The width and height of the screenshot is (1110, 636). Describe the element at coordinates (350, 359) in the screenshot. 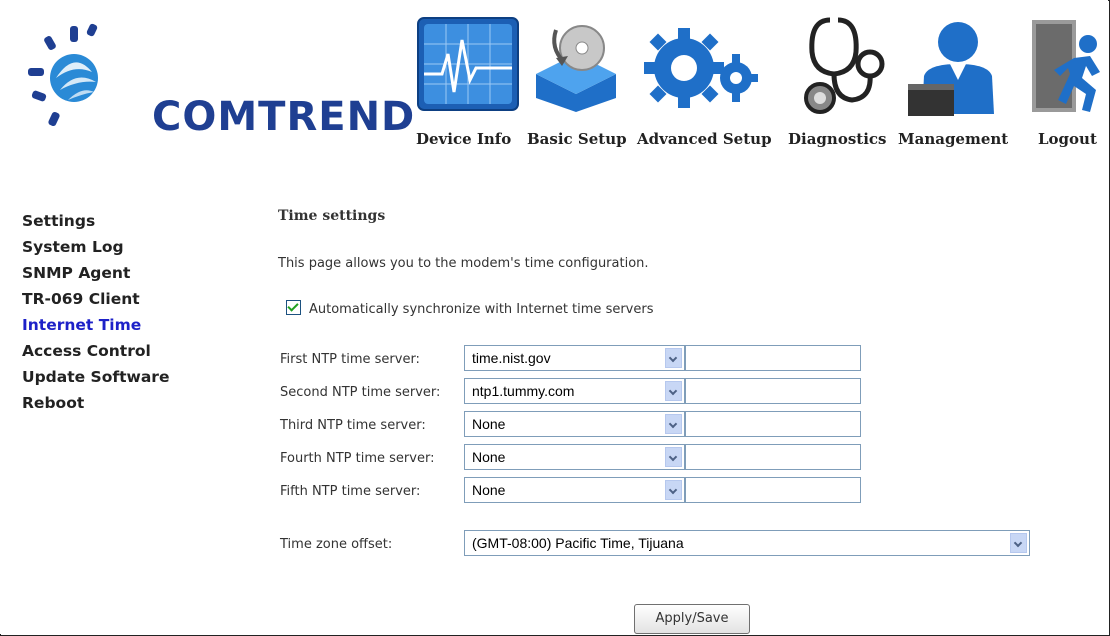

I see `ntp1-label: First NTP time server:` at that location.